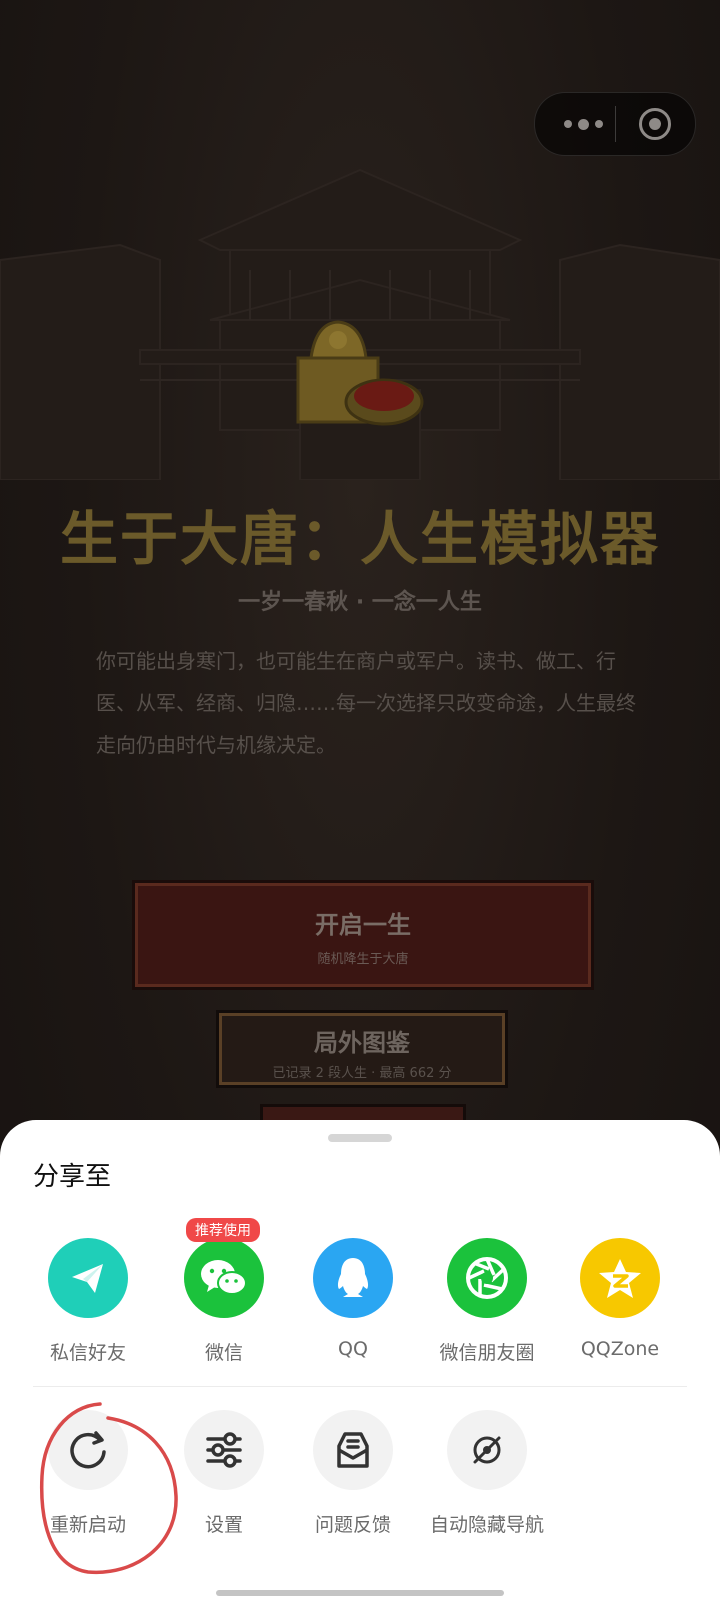  I want to click on start-life-label: 开启一生, so click(363, 925).